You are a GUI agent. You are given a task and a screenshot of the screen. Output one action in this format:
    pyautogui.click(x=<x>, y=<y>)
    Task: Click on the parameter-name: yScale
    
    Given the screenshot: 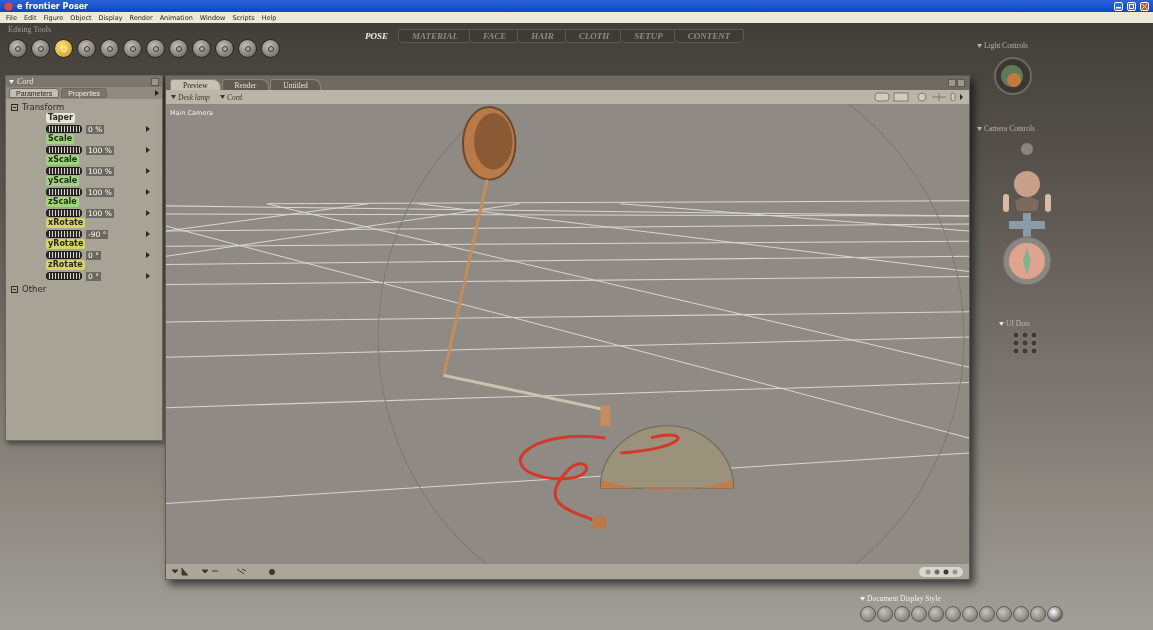 What is the action you would take?
    pyautogui.click(x=63, y=181)
    